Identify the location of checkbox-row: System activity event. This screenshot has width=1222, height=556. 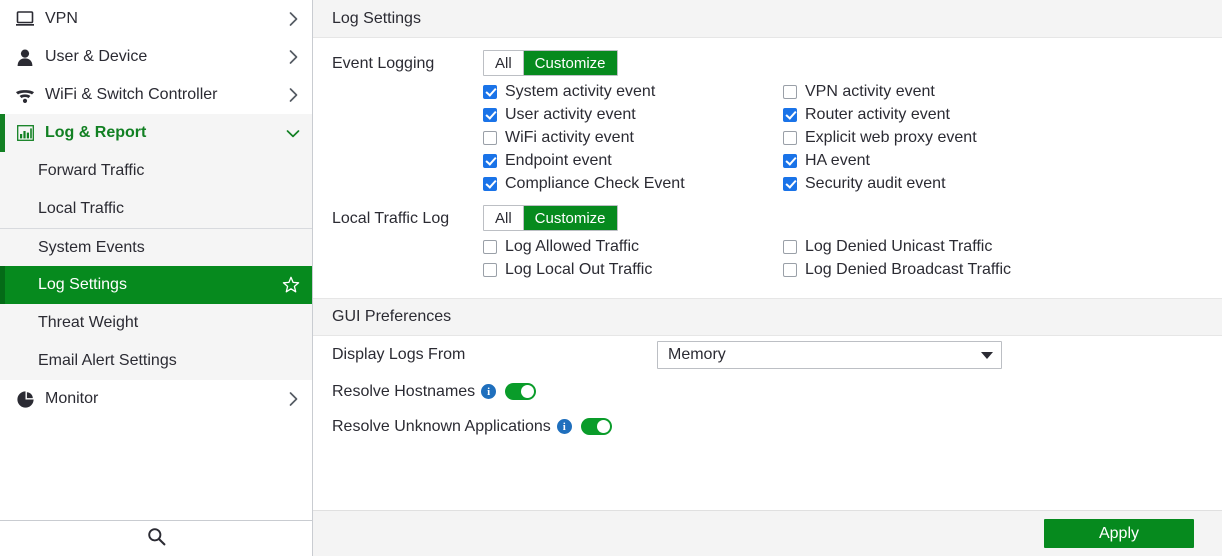
(633, 91).